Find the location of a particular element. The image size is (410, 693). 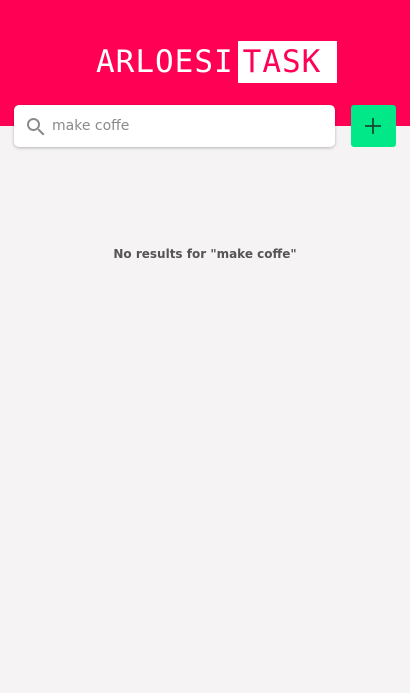

logo-text-arloesi: ARLOESI is located at coordinates (165, 62).